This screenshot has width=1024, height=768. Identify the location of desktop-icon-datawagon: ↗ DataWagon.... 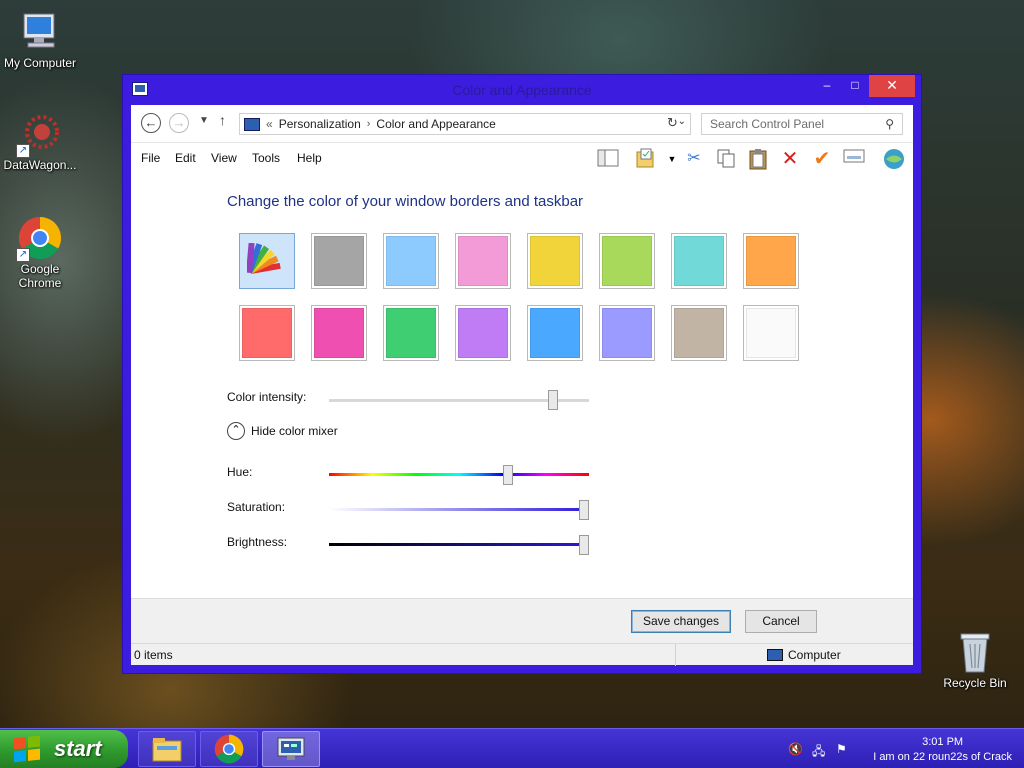
(40, 142).